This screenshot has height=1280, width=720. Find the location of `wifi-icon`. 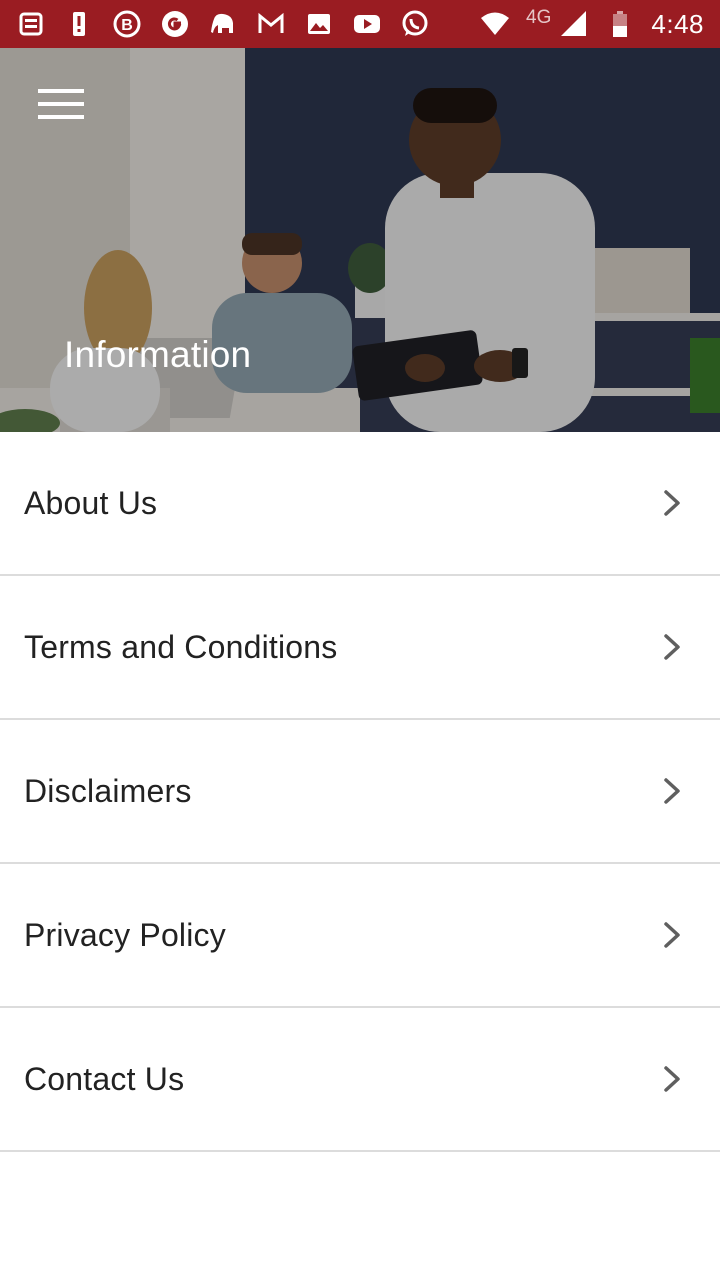

wifi-icon is located at coordinates (495, 24).